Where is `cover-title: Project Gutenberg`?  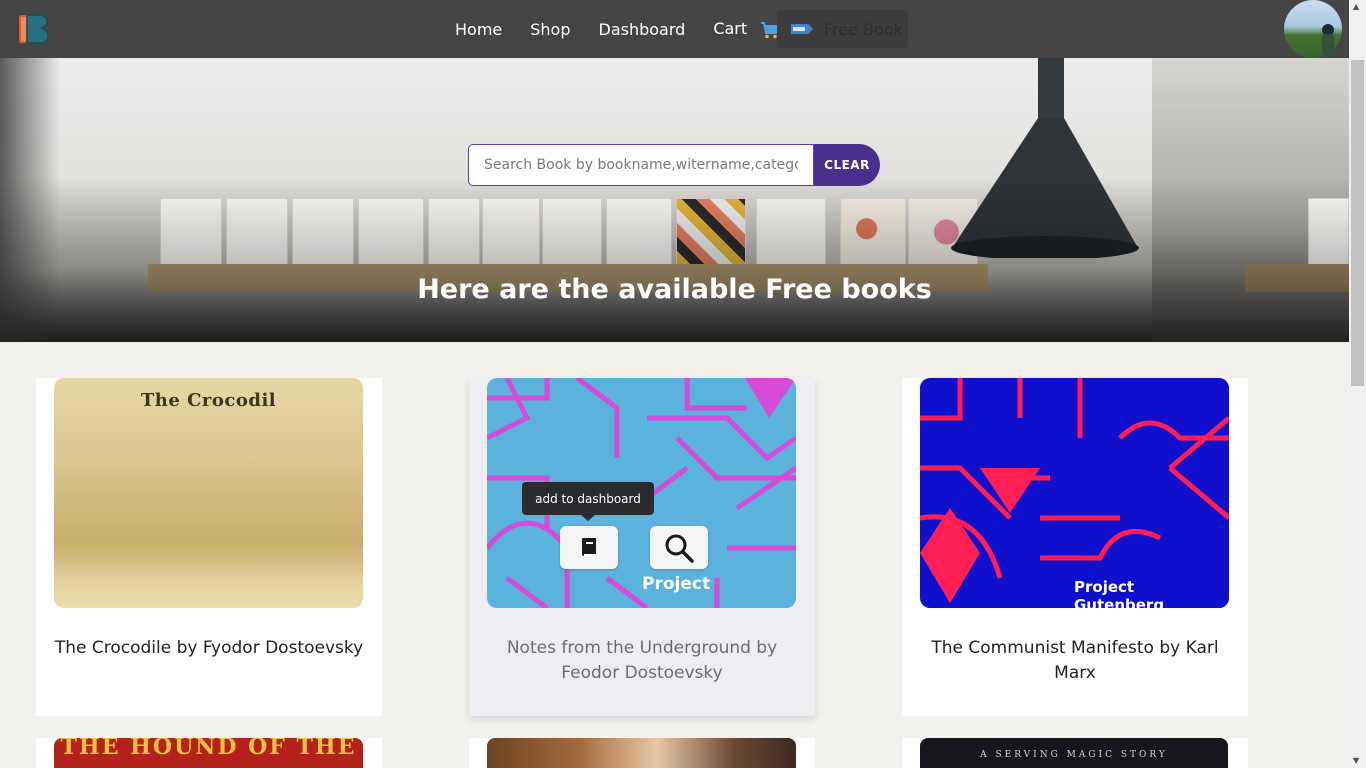 cover-title: Project Gutenberg is located at coordinates (1119, 593).